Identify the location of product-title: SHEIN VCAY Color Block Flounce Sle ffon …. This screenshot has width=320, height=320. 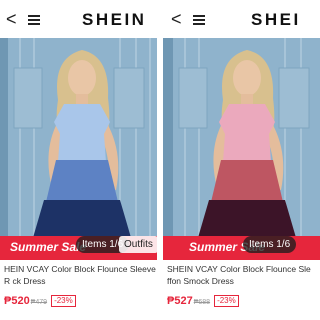
(243, 275).